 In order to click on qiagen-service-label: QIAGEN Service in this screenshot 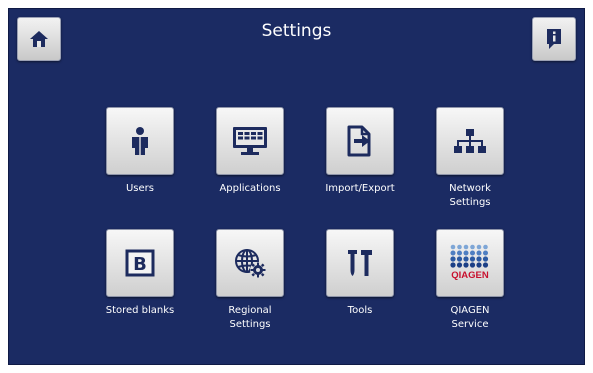, I will do `click(470, 317)`.